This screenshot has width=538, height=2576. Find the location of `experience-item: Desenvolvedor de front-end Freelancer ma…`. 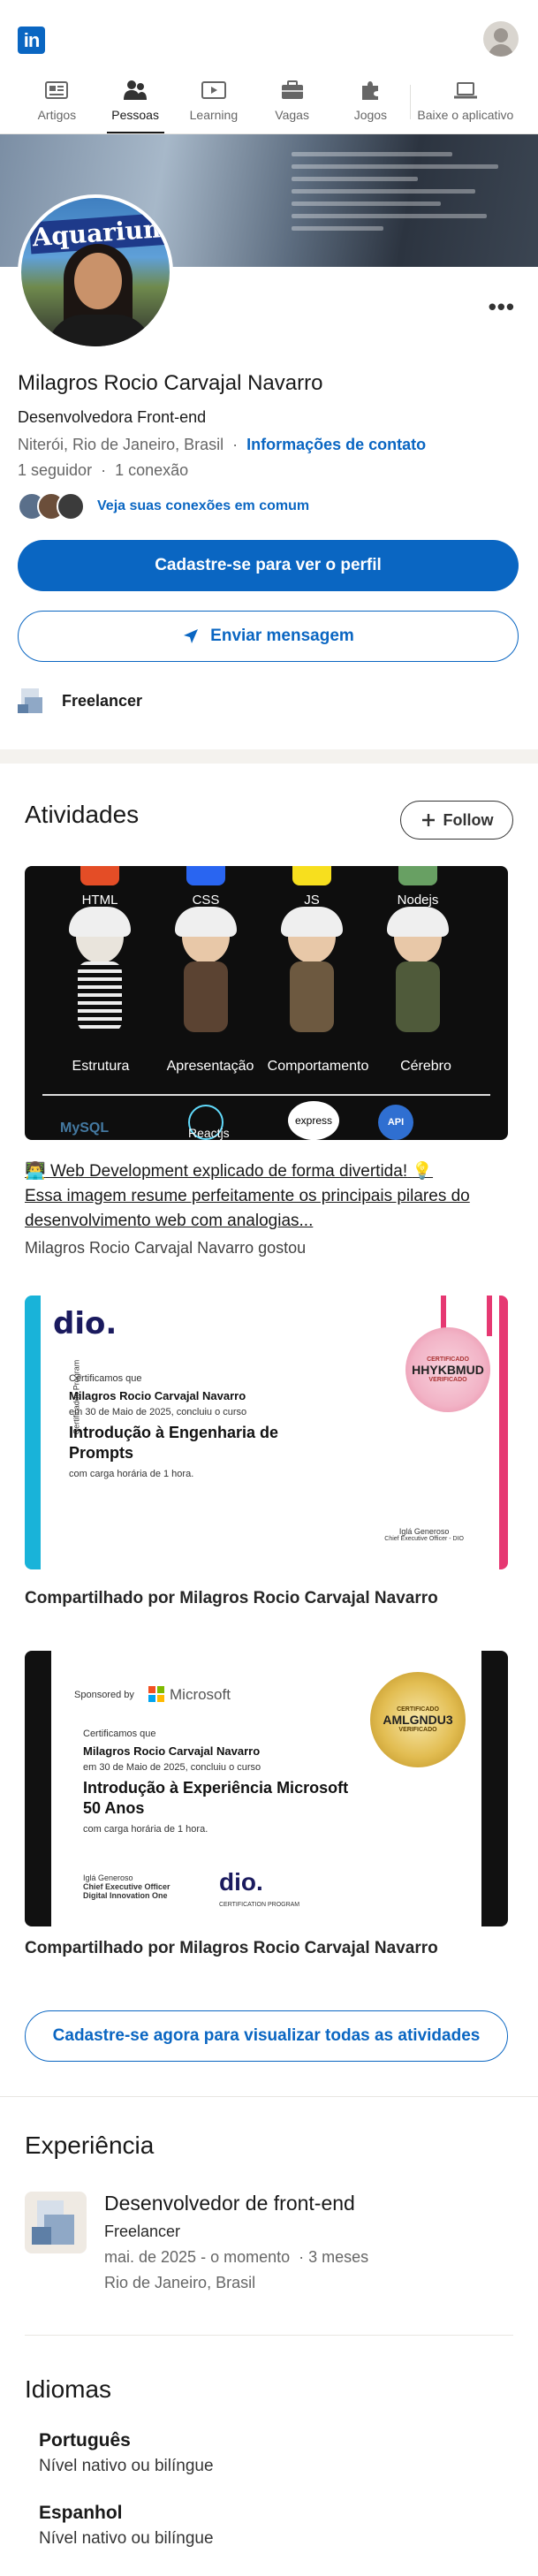

experience-item: Desenvolvedor de front-end Freelancer ma… is located at coordinates (269, 2242).